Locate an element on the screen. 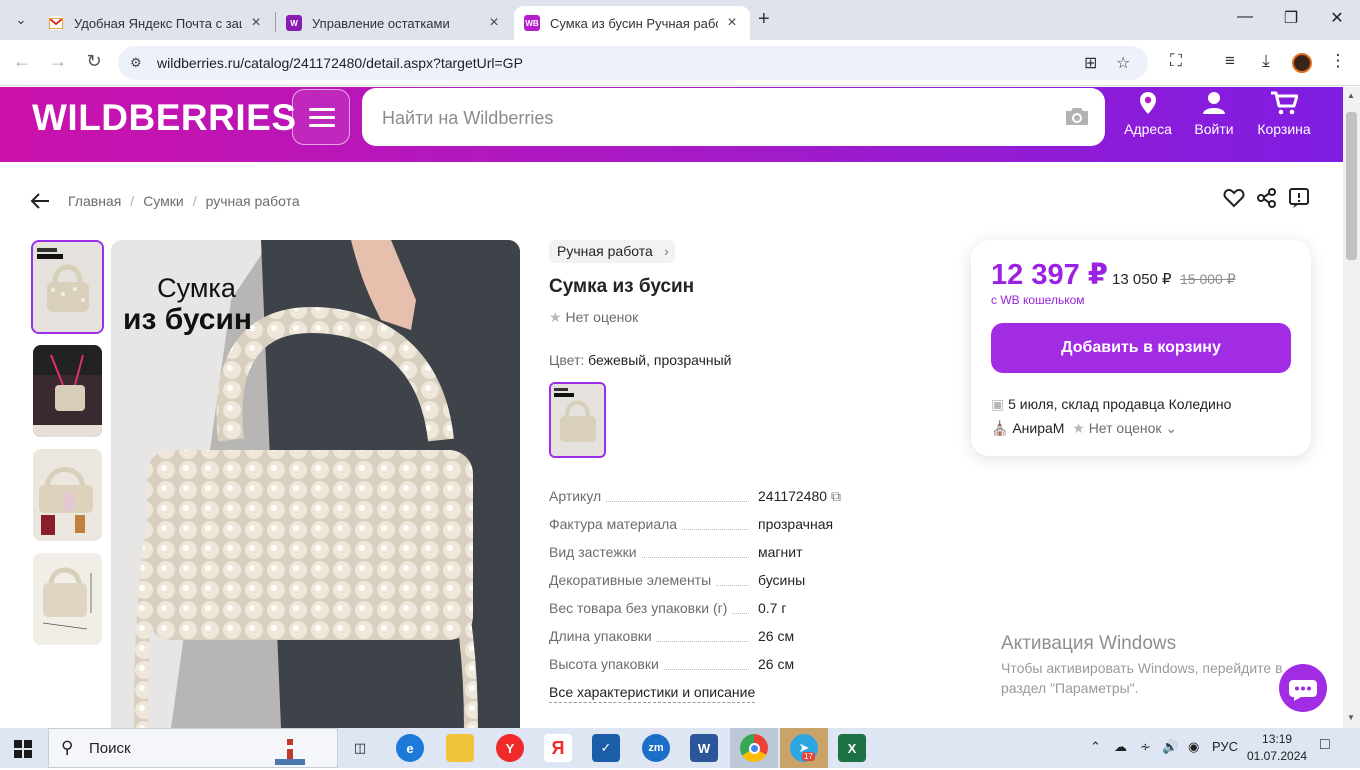 The height and width of the screenshot is (770, 1360). header-addresses-button: Адреса is located at coordinates (1148, 114).